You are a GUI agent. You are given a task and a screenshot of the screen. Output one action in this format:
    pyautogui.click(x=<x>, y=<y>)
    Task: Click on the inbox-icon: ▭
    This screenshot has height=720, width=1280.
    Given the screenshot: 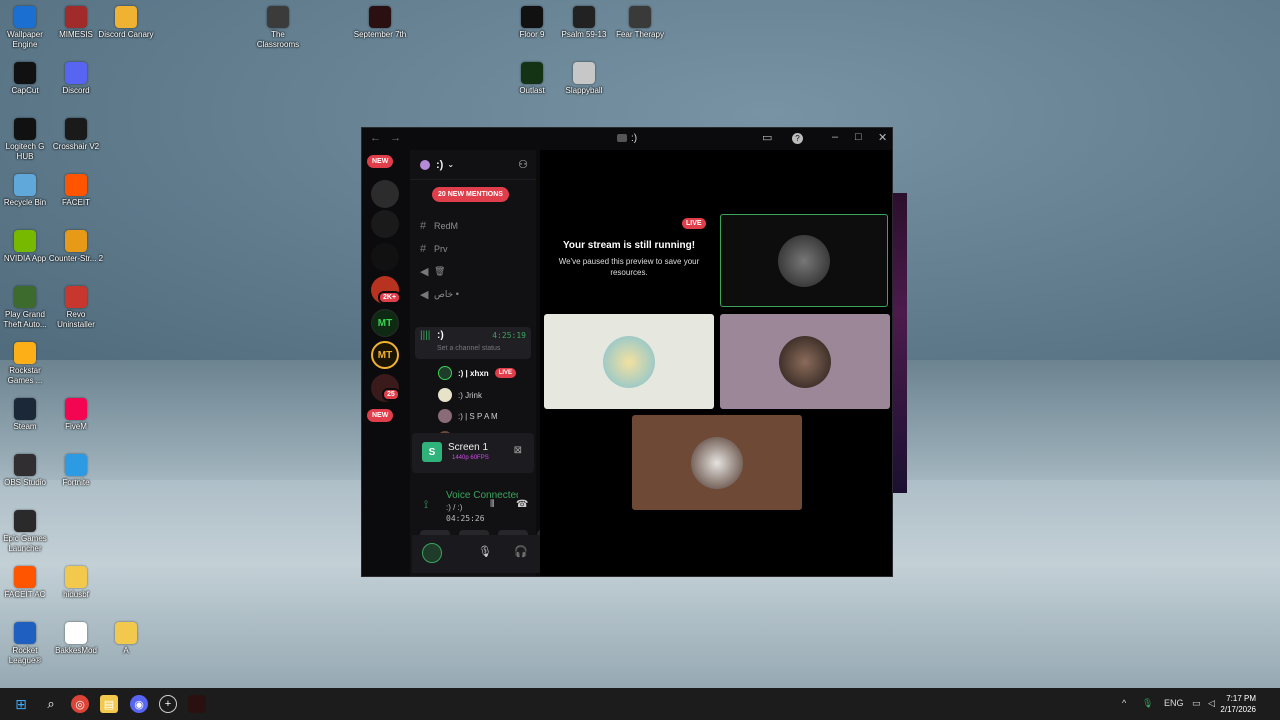 What is the action you would take?
    pyautogui.click(x=767, y=137)
    